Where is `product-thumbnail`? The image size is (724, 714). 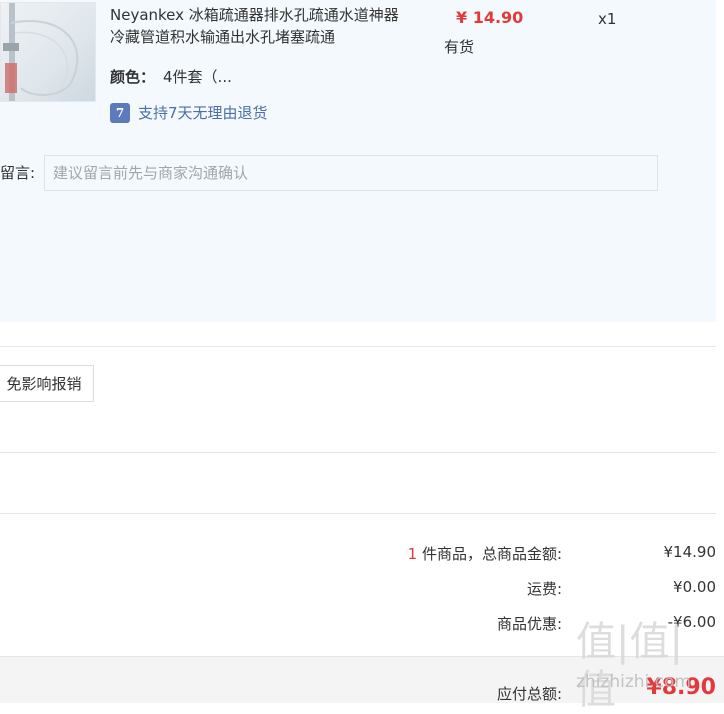 product-thumbnail is located at coordinates (48, 52).